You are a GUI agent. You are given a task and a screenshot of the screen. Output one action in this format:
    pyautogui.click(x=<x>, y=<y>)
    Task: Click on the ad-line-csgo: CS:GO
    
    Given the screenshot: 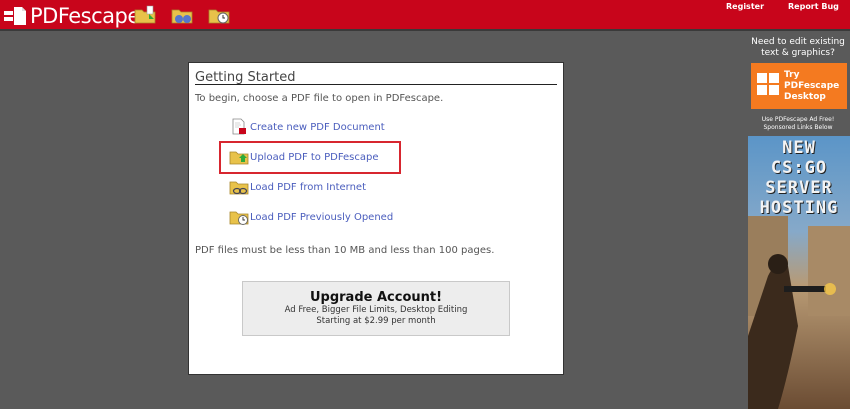 What is the action you would take?
    pyautogui.click(x=799, y=168)
    